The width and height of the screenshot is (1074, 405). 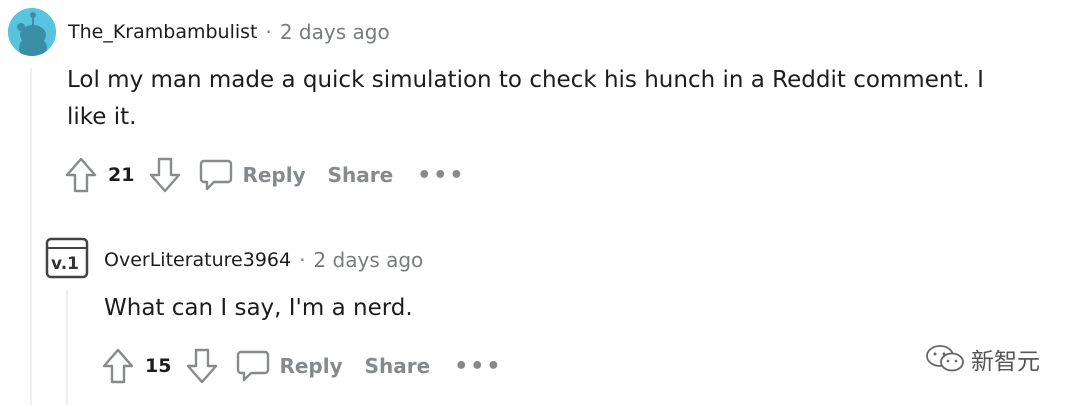 What do you see at coordinates (945, 358) in the screenshot?
I see `wechat-icon` at bounding box center [945, 358].